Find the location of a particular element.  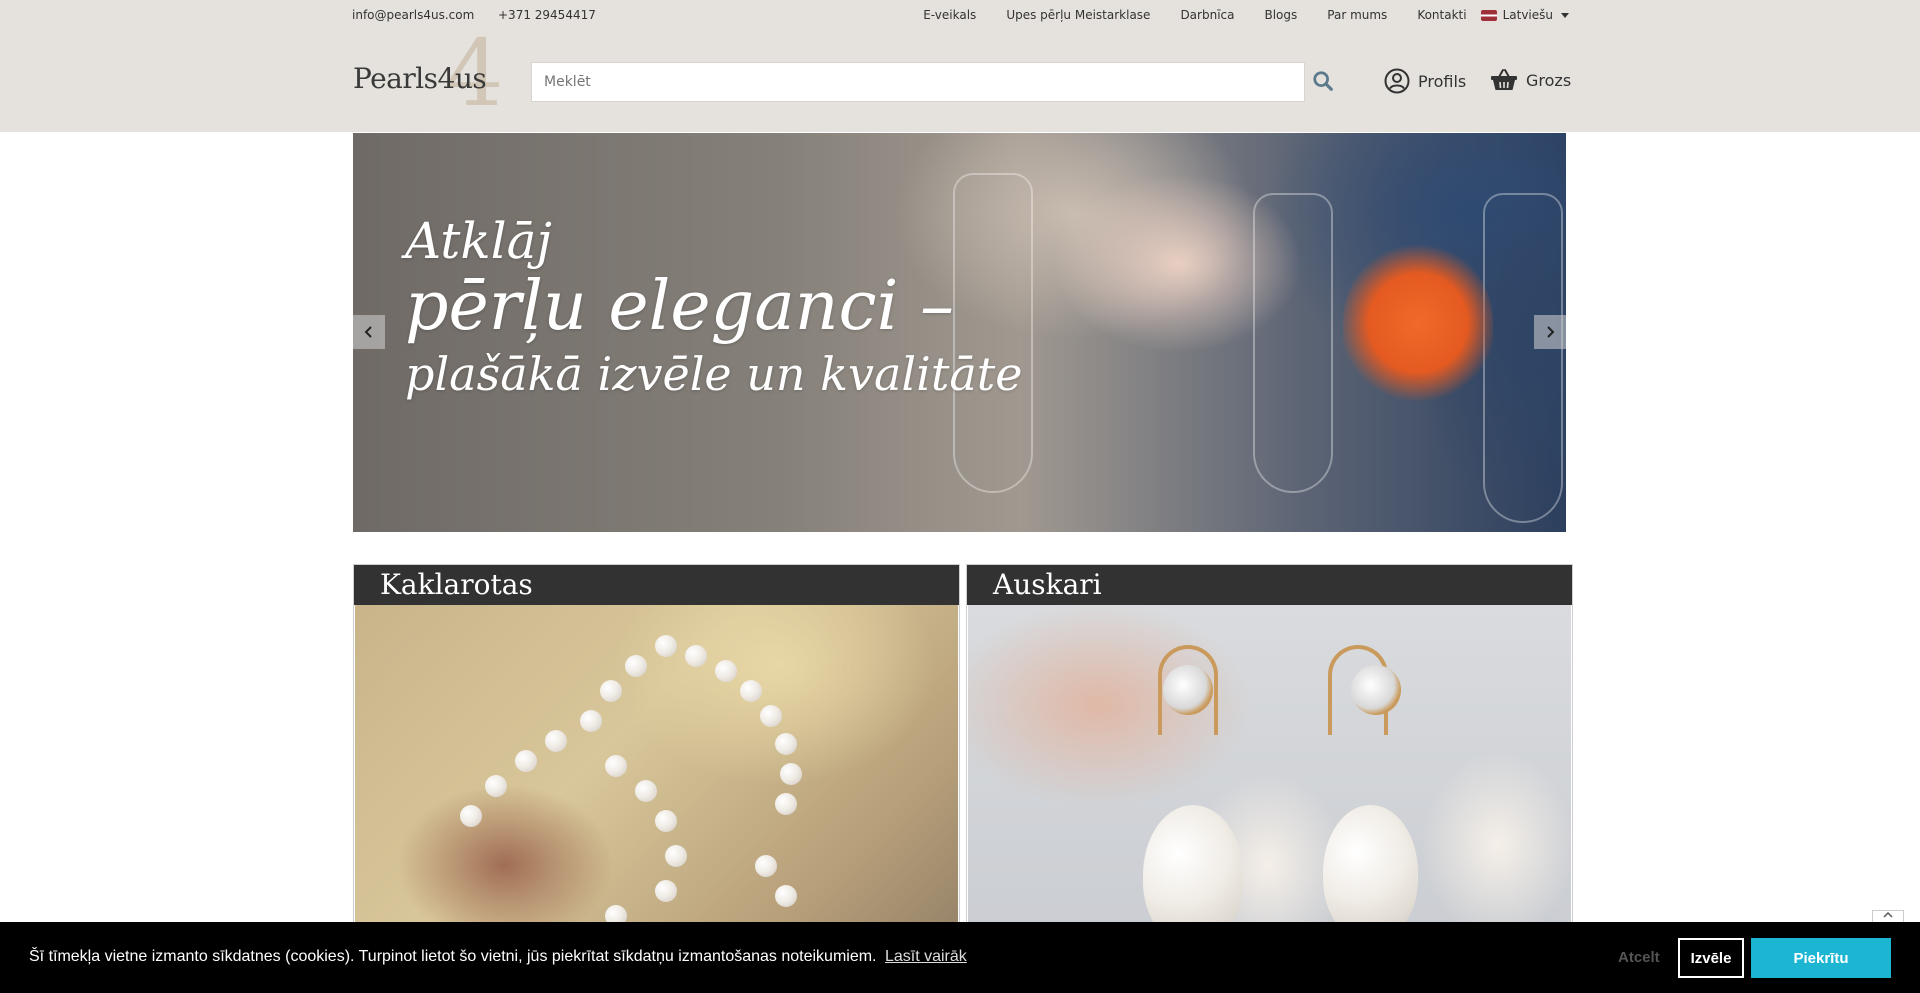

hero-line-3: plašākā izvēle un kvalitāte is located at coordinates (714, 374).